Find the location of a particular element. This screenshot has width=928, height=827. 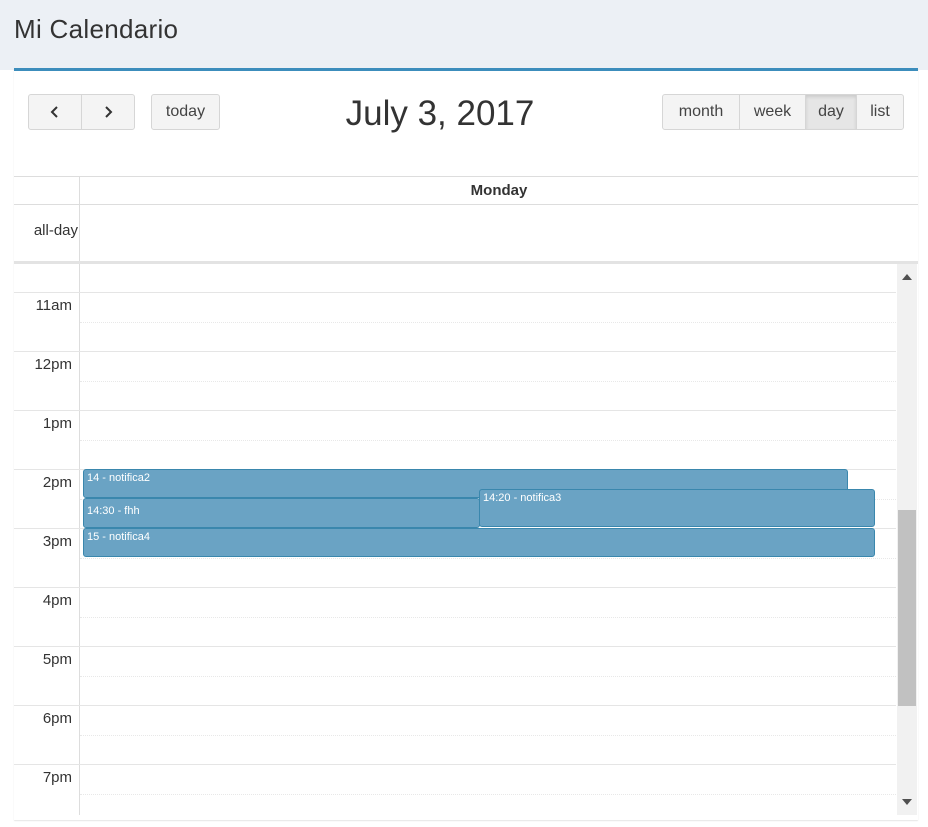

day-header: Monday is located at coordinates (499, 190).